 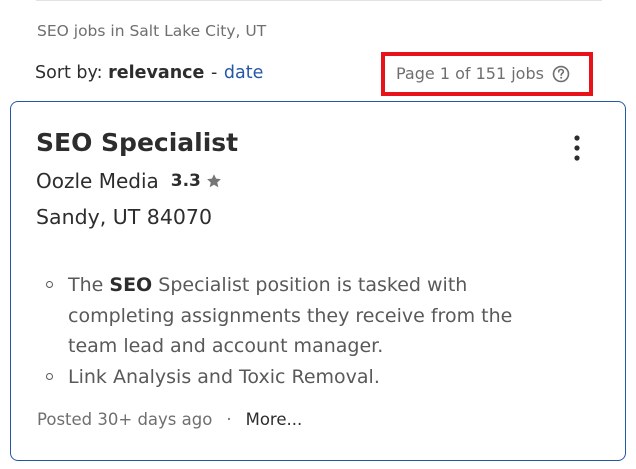 What do you see at coordinates (185, 181) in the screenshot?
I see `company-rating: 3.3` at bounding box center [185, 181].